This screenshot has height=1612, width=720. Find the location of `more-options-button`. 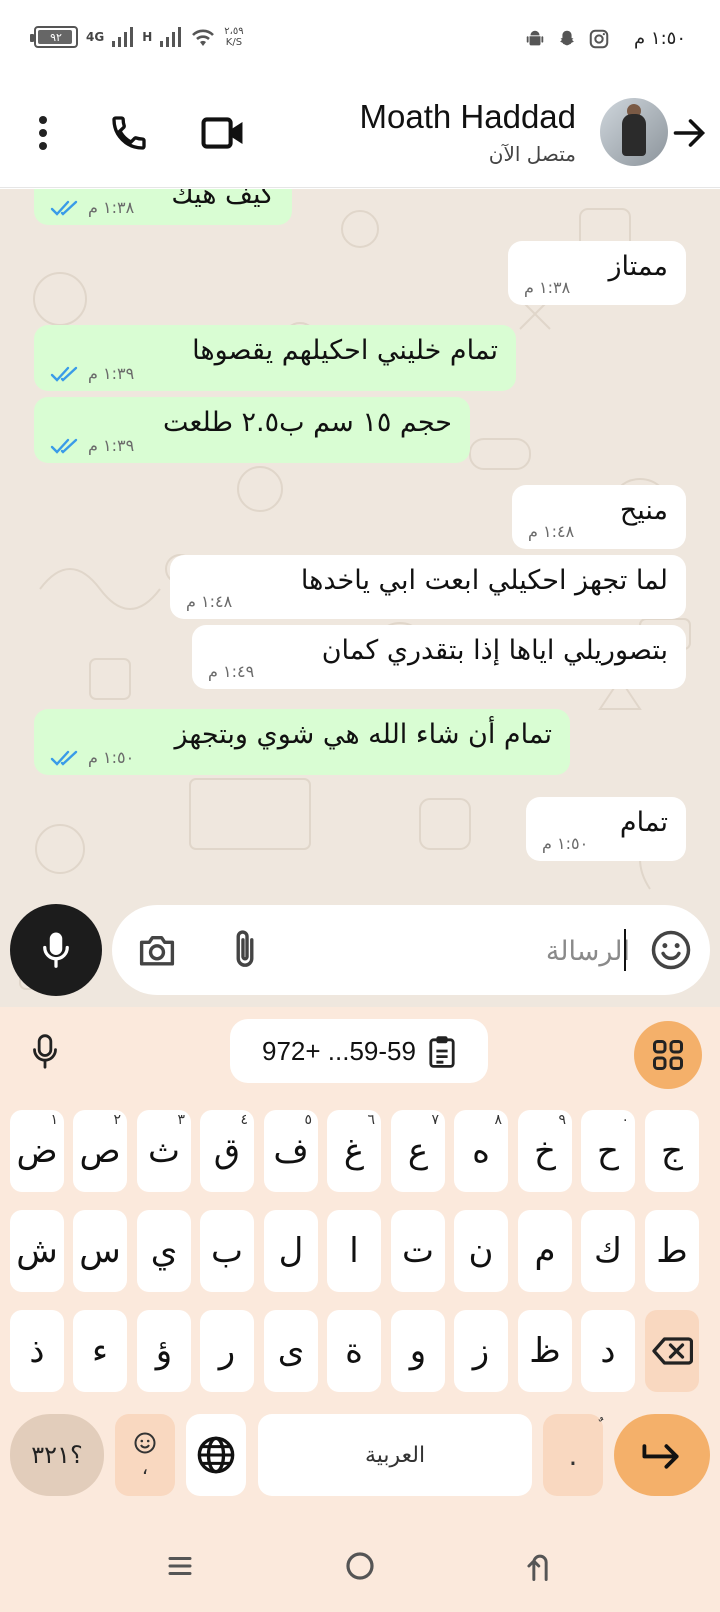

more-options-button is located at coordinates (43, 133).